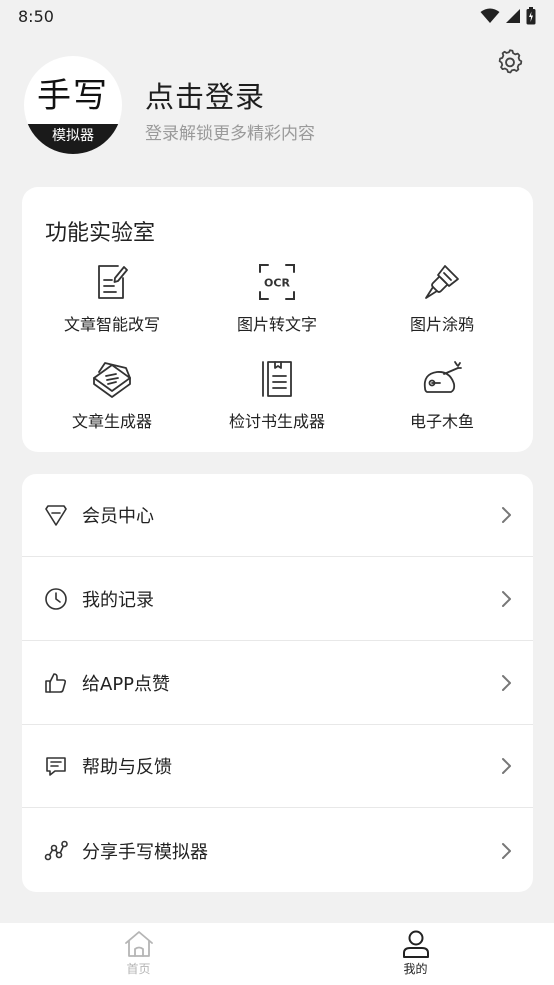  I want to click on lab-item-label: 检讨书生成器, so click(276, 421).